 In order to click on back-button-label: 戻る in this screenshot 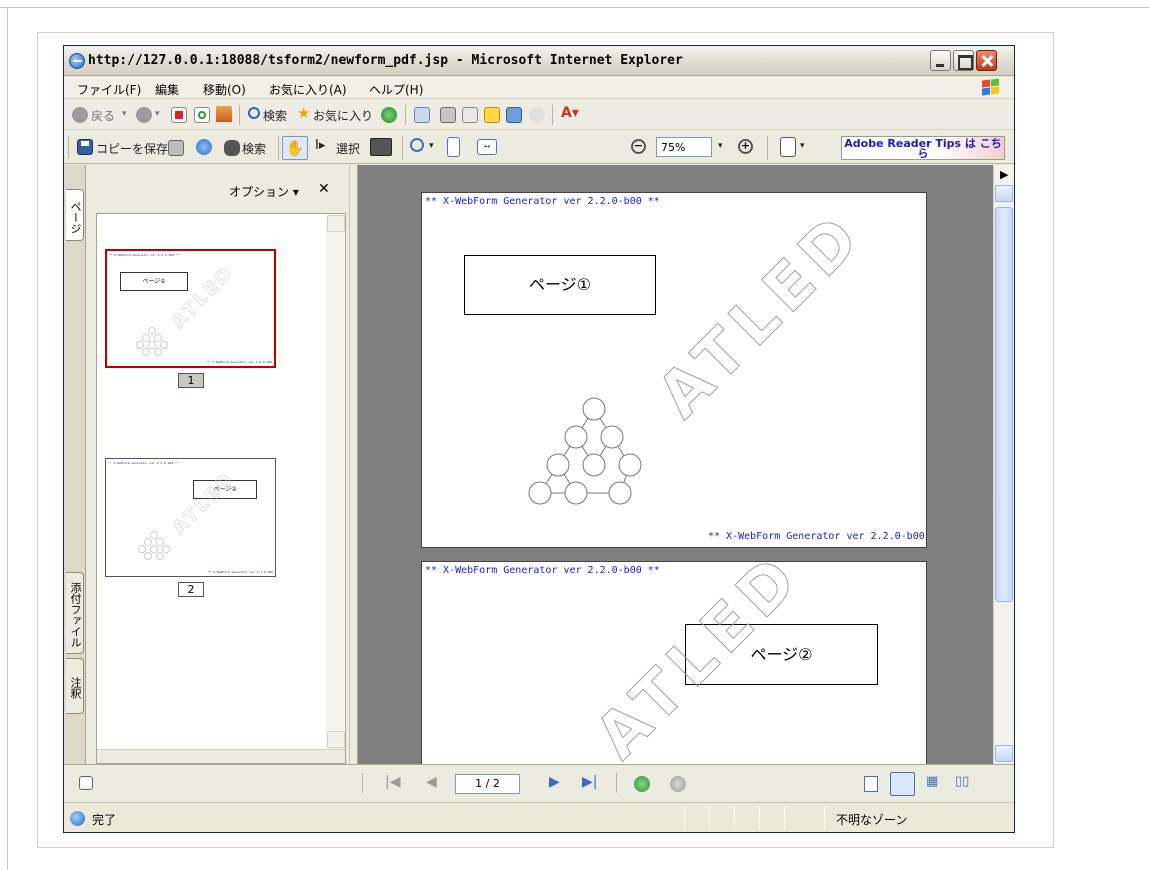, I will do `click(103, 115)`.